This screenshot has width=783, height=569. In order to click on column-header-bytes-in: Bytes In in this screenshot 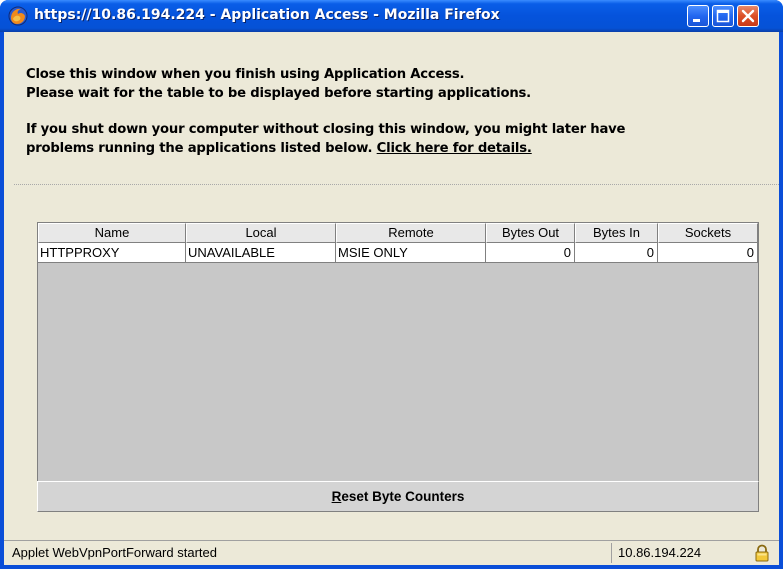, I will do `click(616, 233)`.